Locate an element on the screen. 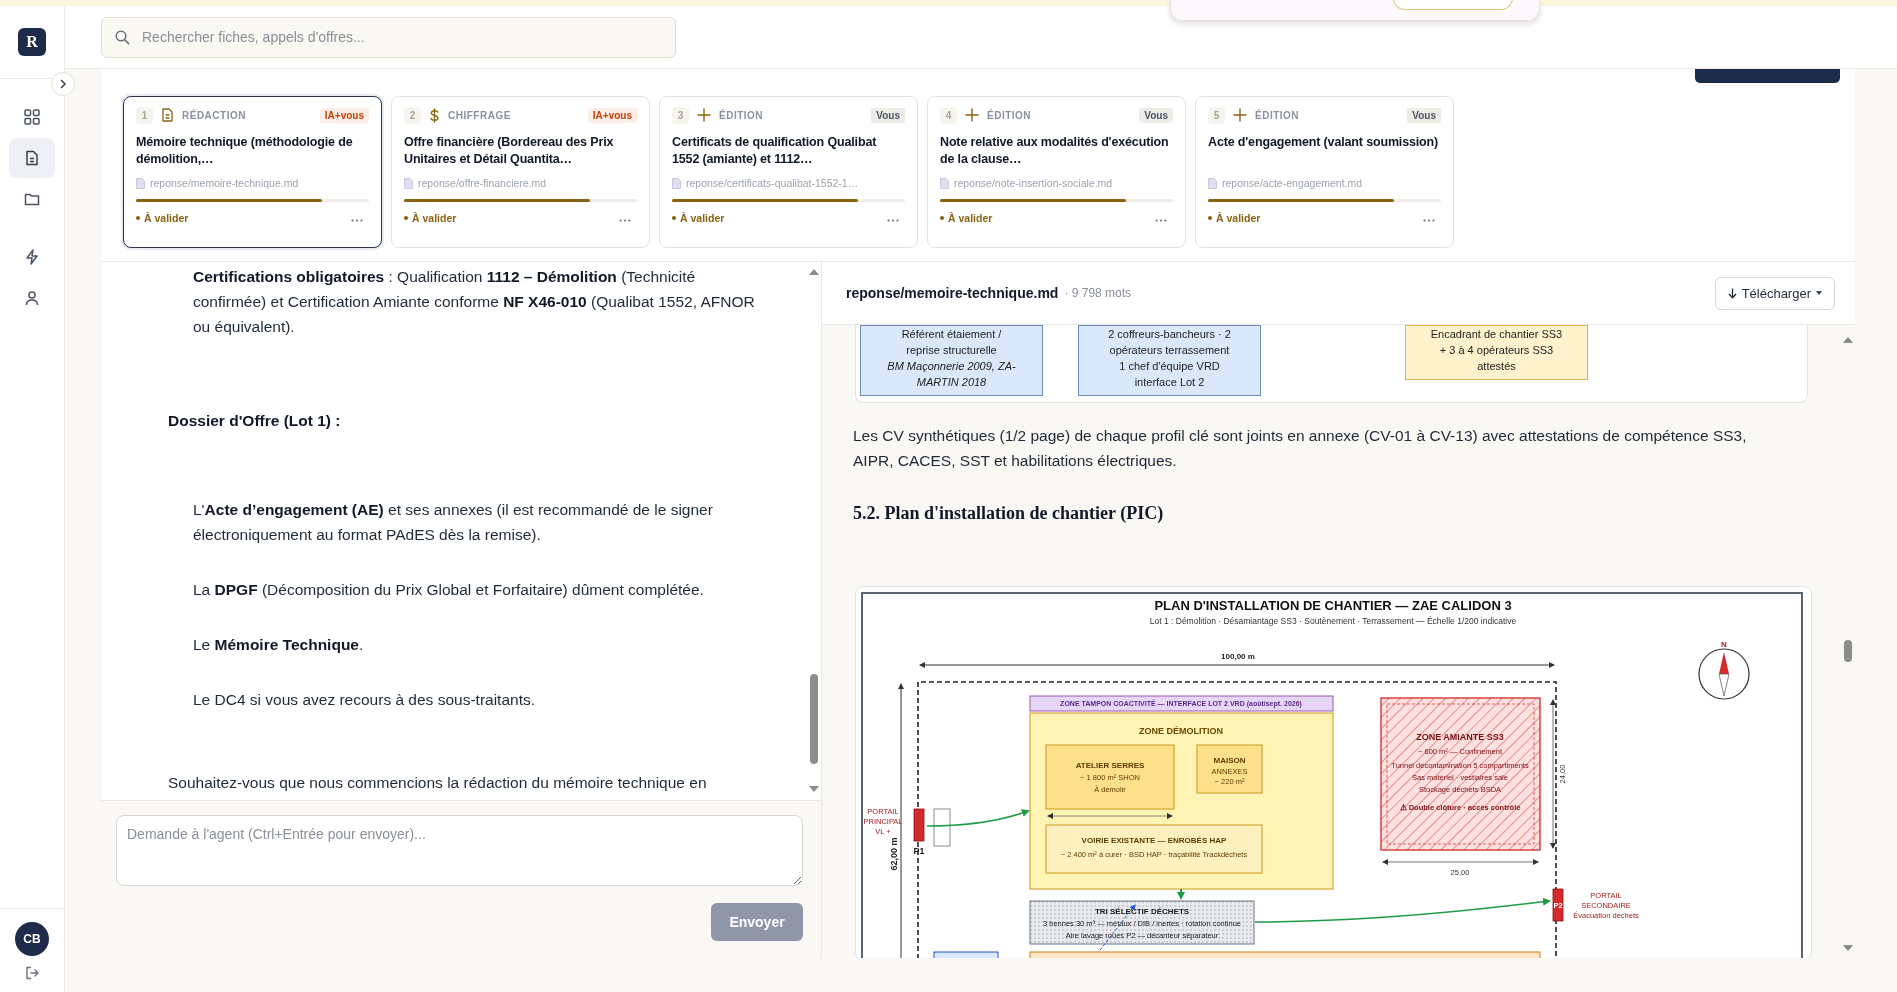  app-logo: R is located at coordinates (32, 42).